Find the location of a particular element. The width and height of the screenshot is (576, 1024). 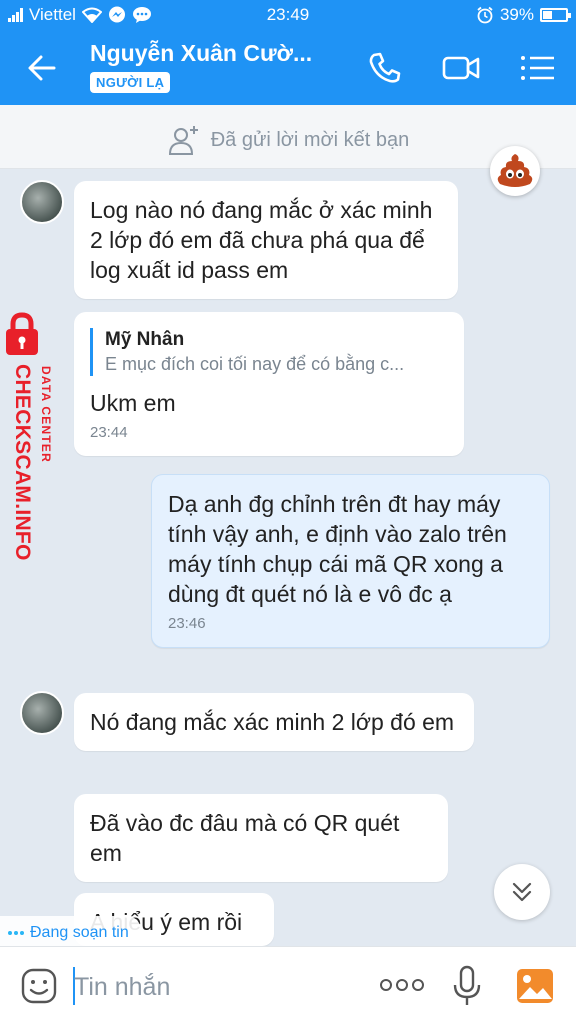

more-options-icon is located at coordinates (402, 985).